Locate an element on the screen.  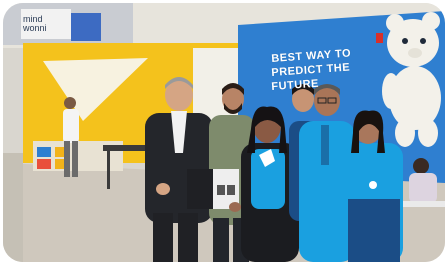
blue-banner is located at coordinates (86, 27).